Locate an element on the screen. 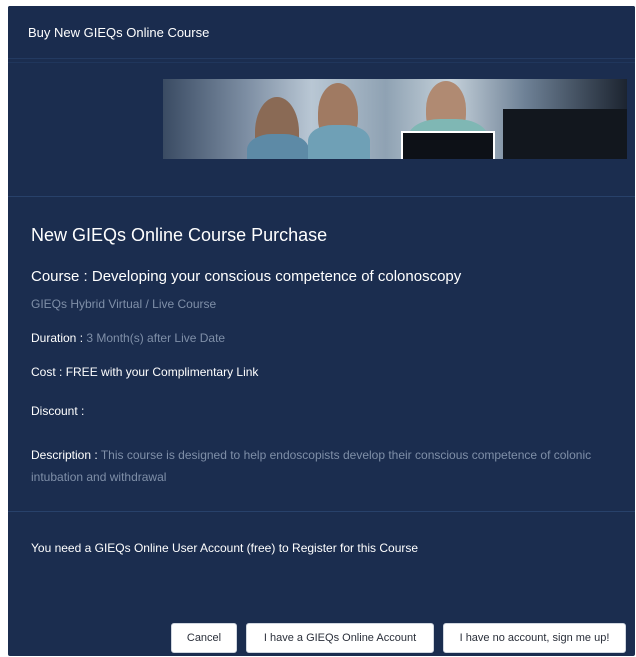 The image size is (636, 657). course-type: GIEQs Hybrid Virtual / Live Course is located at coordinates (124, 304).